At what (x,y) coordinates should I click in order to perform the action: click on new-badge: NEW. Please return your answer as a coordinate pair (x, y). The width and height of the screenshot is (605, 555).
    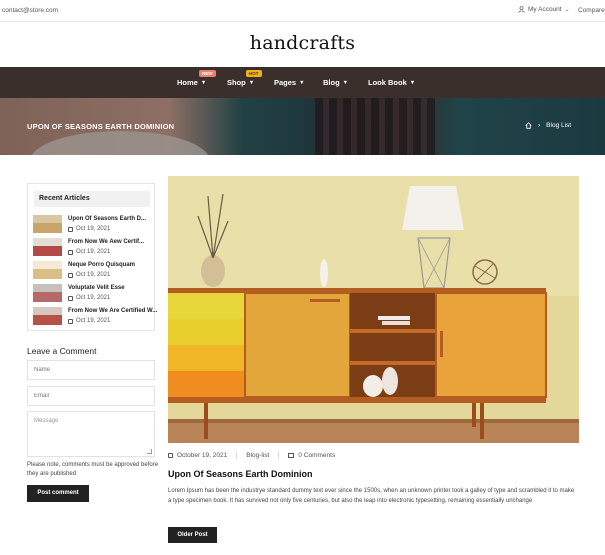
    Looking at the image, I should click on (207, 73).